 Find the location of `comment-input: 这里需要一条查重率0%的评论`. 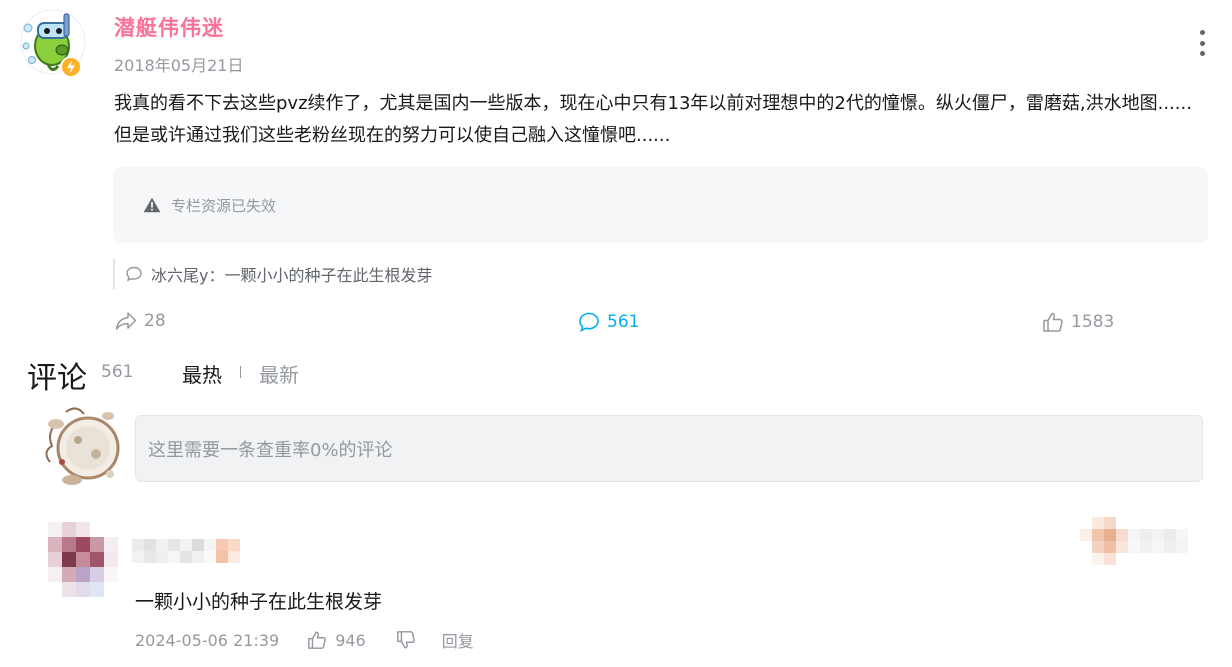

comment-input: 这里需要一条查重率0%的评论 is located at coordinates (669, 448).